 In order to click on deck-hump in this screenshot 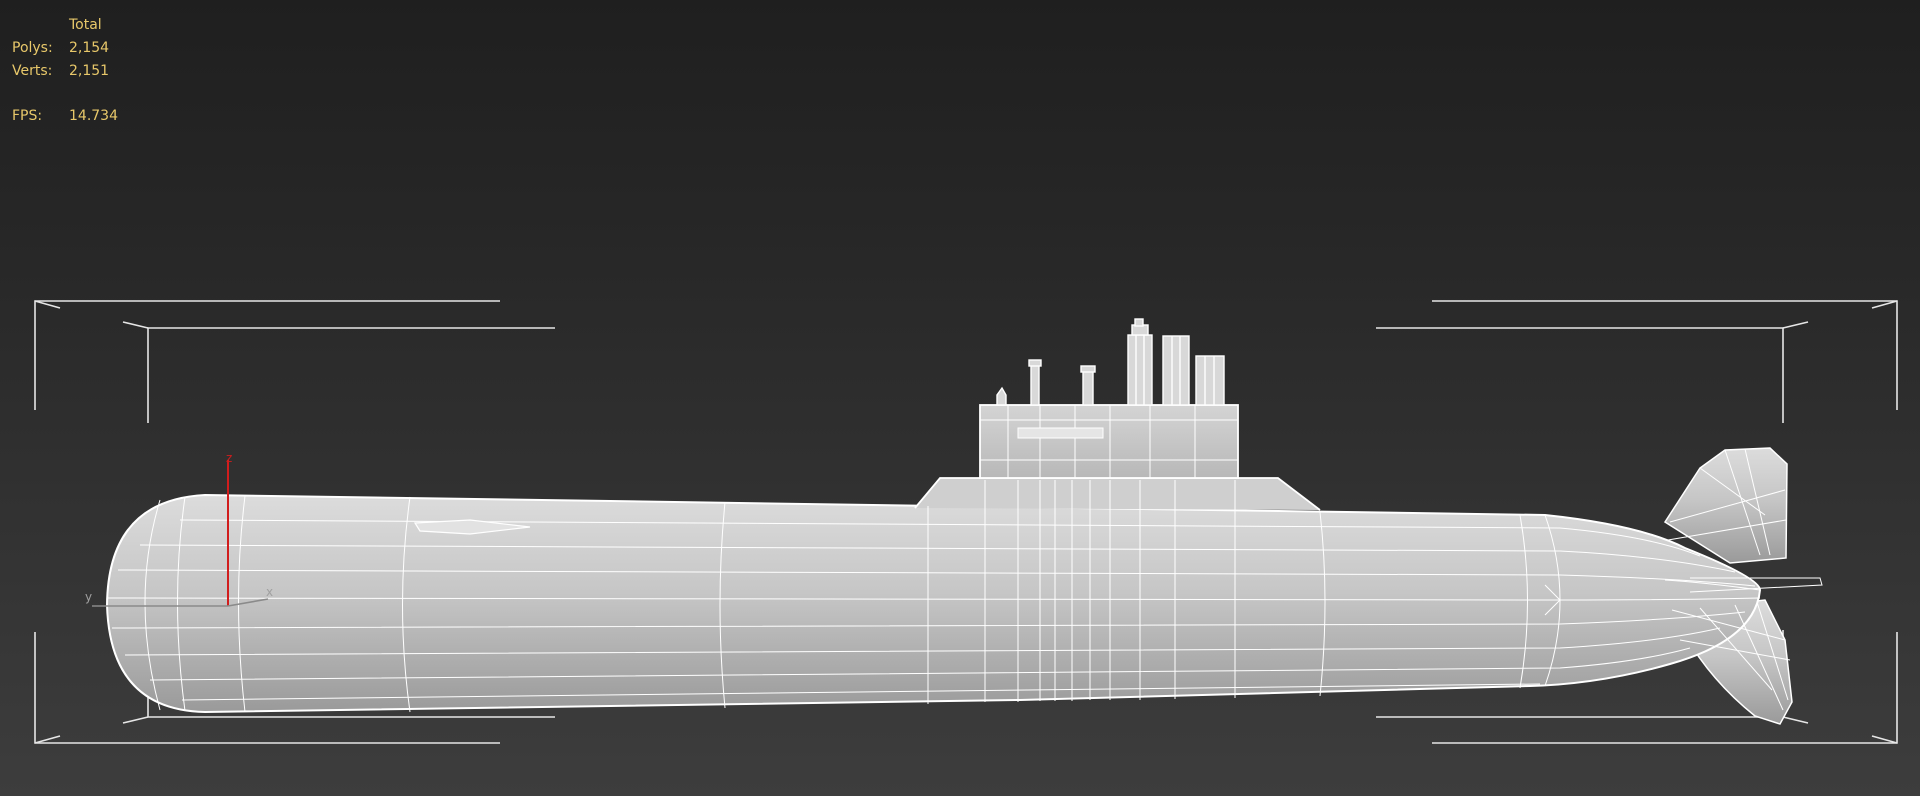, I will do `click(1117, 494)`.